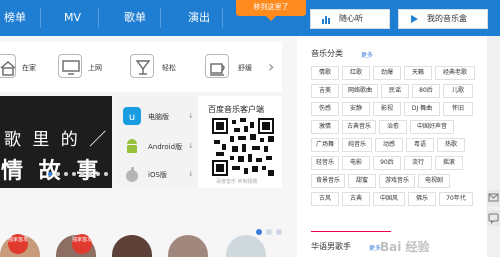 The width and height of the screenshot is (500, 257). Describe the element at coordinates (422, 109) in the screenshot. I see `category-tag: DJ 舞曲` at that location.